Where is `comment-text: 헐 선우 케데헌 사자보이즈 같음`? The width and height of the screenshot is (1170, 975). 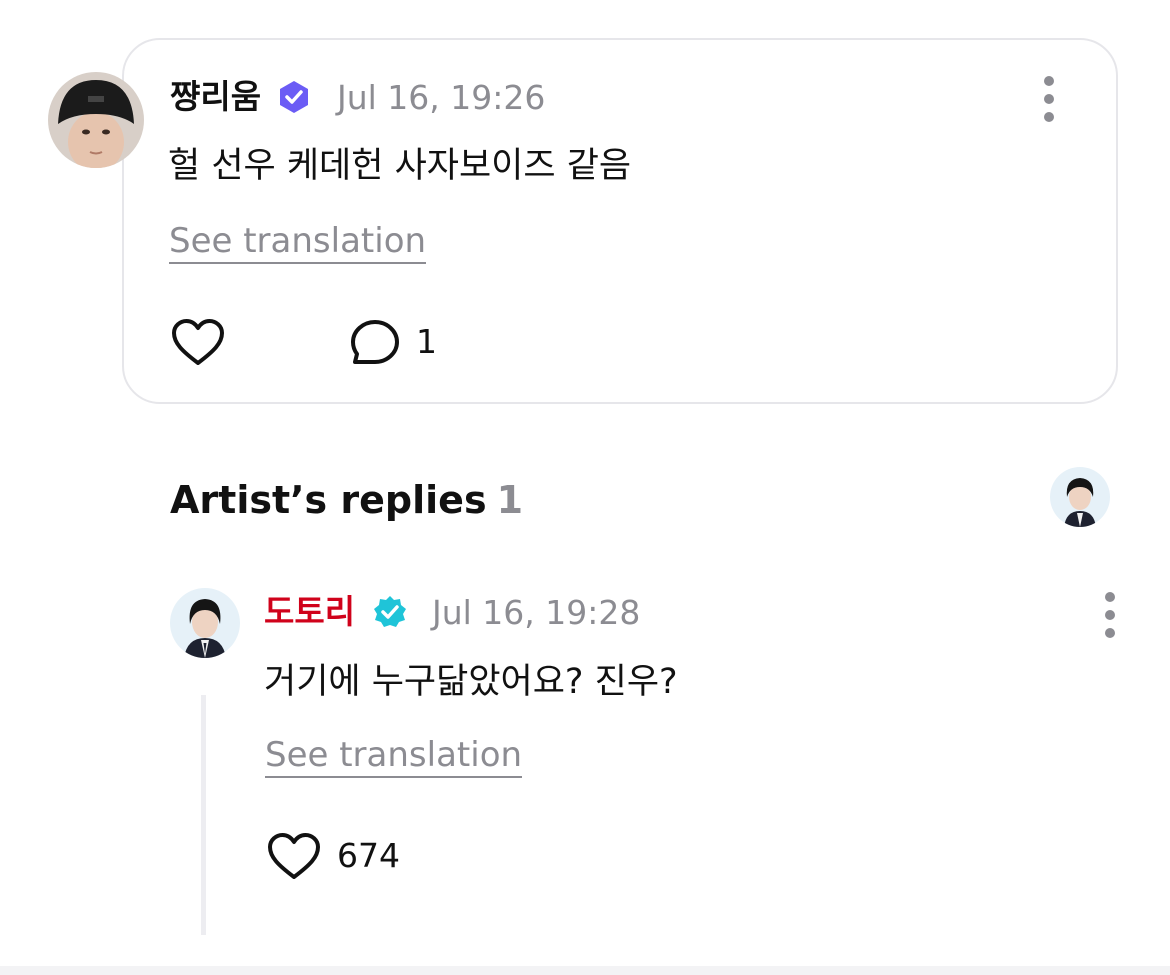 comment-text: 헐 선우 케데헌 사자보이즈 같음 is located at coordinates (400, 166).